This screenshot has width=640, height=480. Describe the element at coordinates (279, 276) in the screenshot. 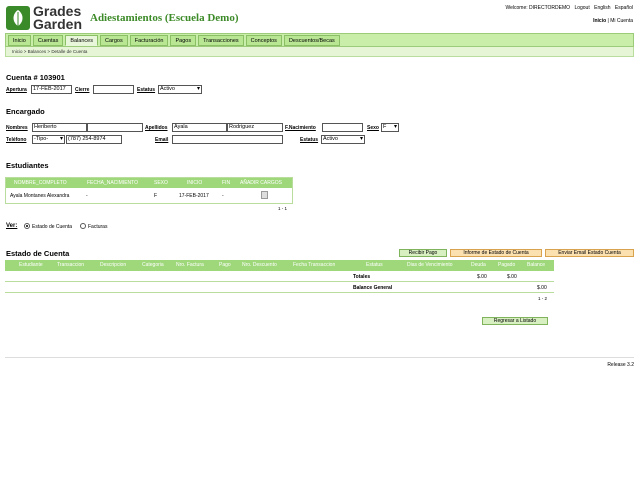

I see `totales-row: Totales $.00 $.00` at that location.